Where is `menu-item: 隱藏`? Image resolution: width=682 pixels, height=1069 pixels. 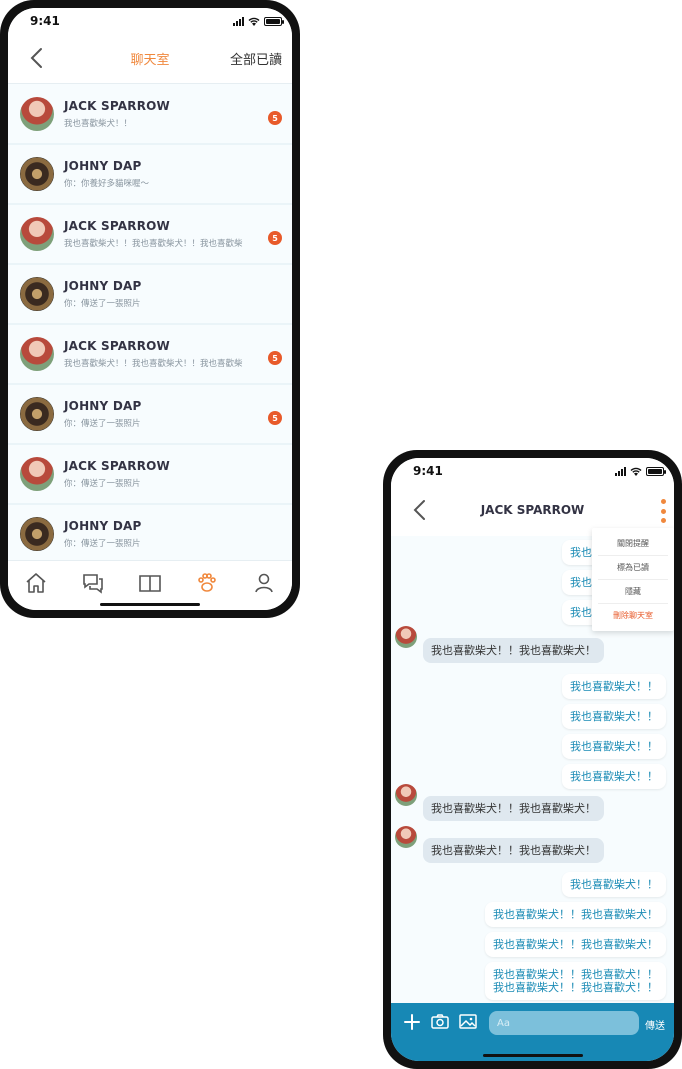
menu-item: 隱藏 is located at coordinates (633, 592).